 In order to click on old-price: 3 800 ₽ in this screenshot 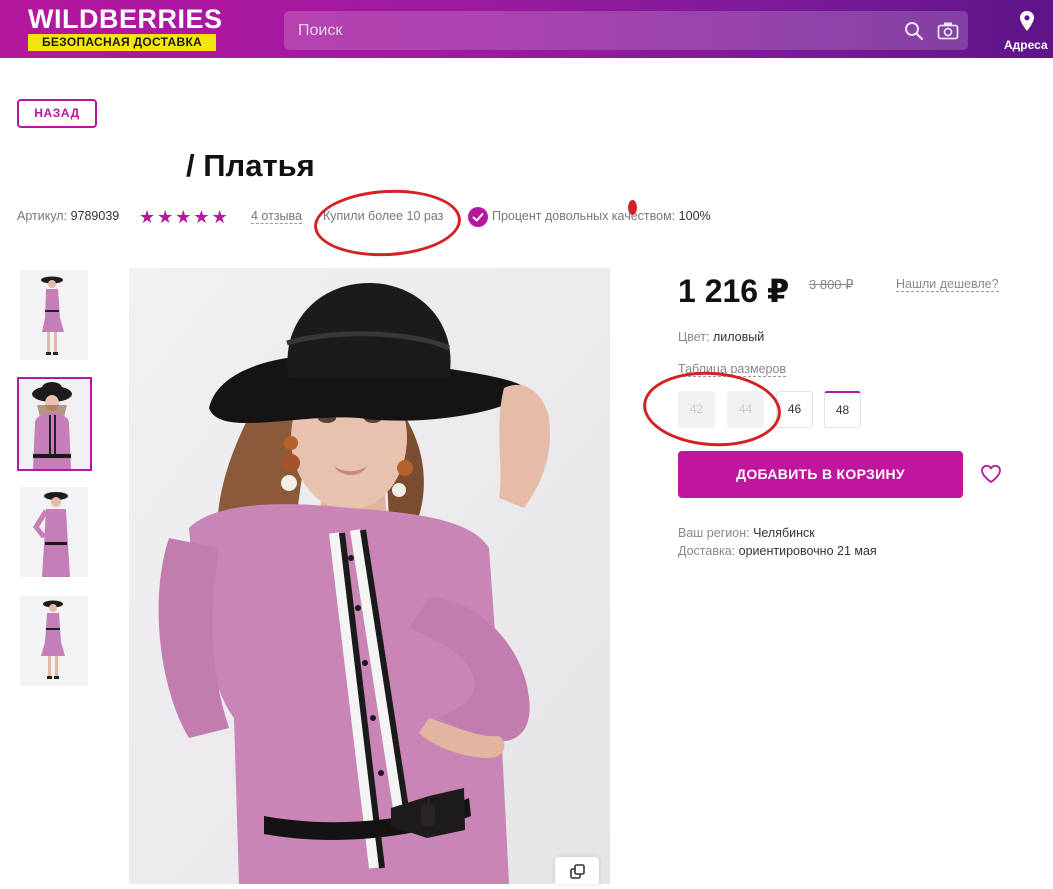, I will do `click(831, 284)`.